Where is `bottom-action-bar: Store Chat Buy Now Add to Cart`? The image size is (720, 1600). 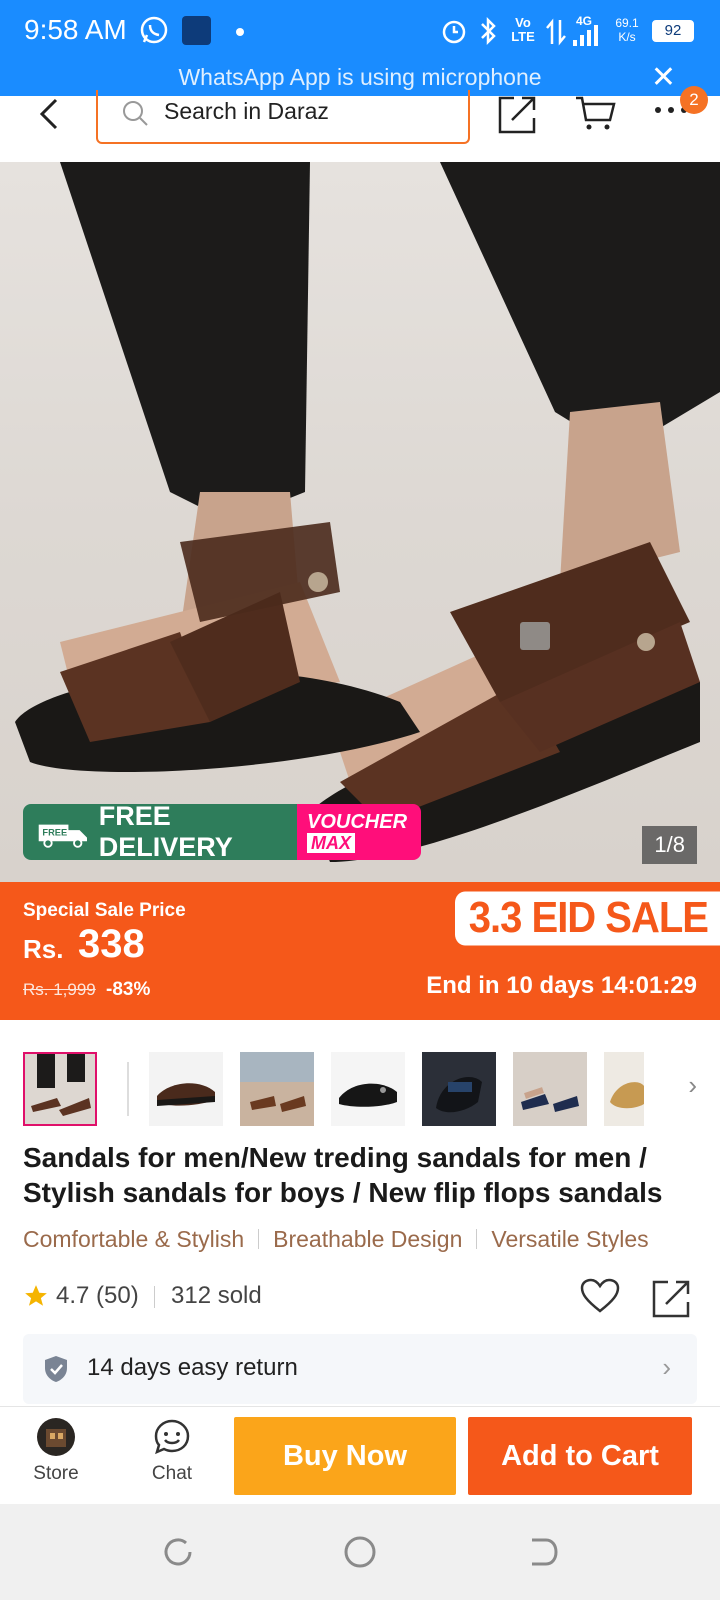 bottom-action-bar: Store Chat Buy Now Add to Cart is located at coordinates (360, 1455).